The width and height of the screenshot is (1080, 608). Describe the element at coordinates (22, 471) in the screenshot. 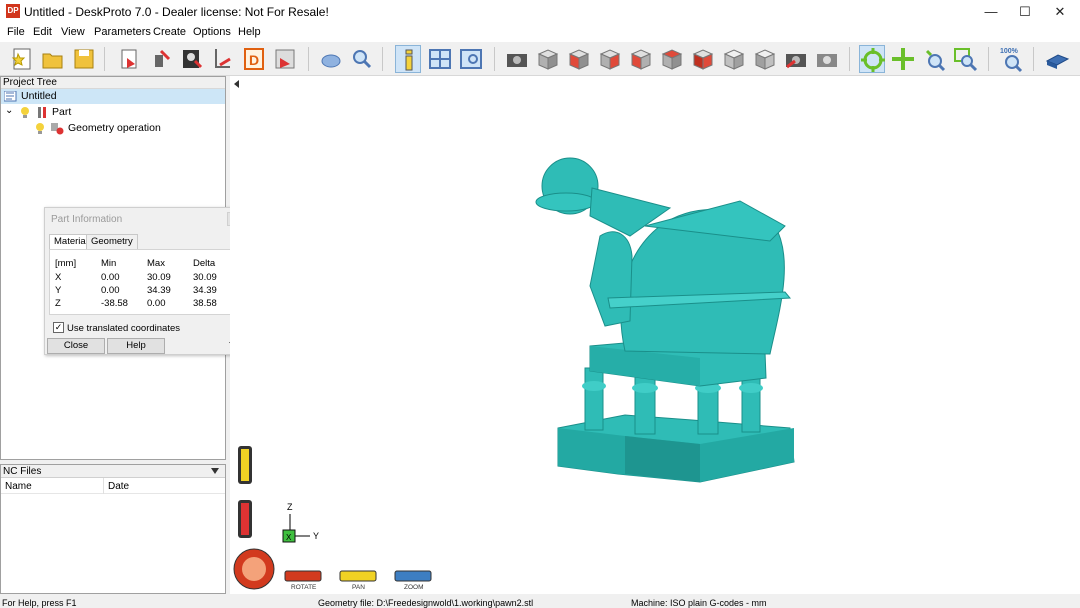

I see `nc-files-title: NC Files` at that location.